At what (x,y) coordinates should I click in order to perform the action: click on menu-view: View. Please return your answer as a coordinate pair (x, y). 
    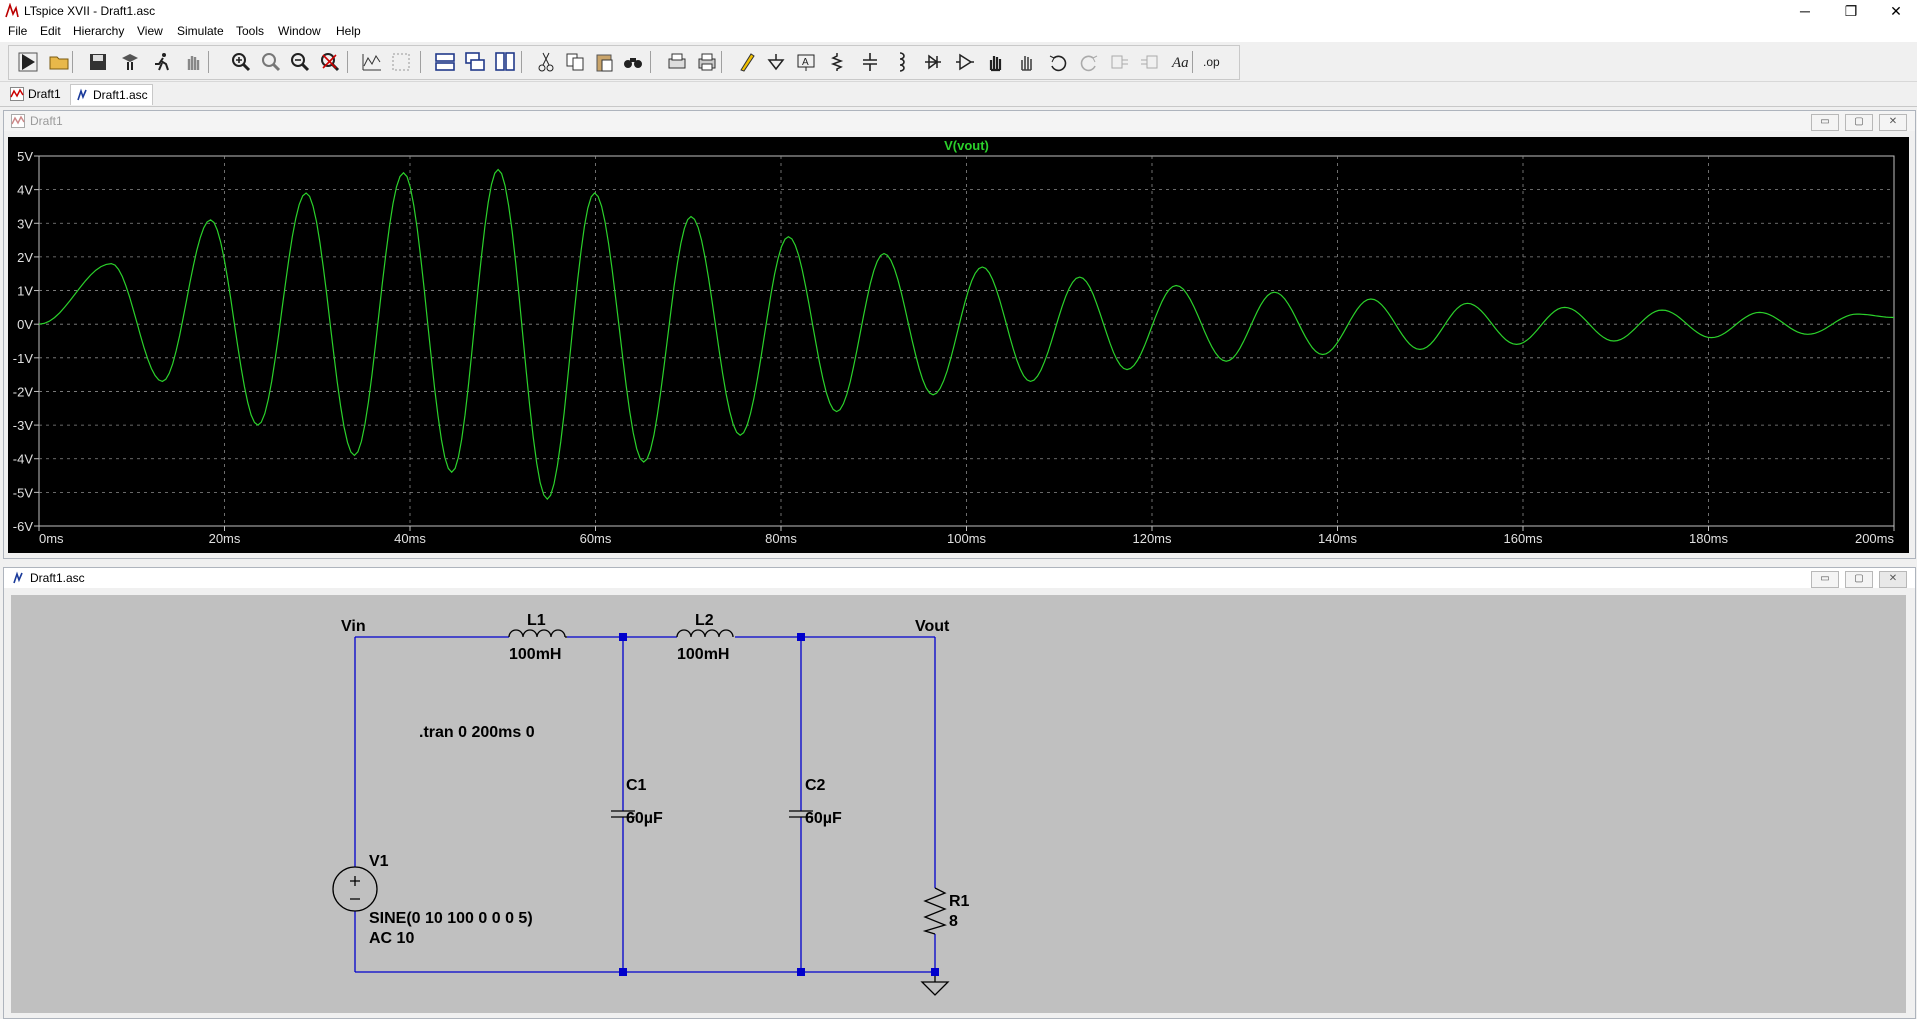
    Looking at the image, I should click on (150, 31).